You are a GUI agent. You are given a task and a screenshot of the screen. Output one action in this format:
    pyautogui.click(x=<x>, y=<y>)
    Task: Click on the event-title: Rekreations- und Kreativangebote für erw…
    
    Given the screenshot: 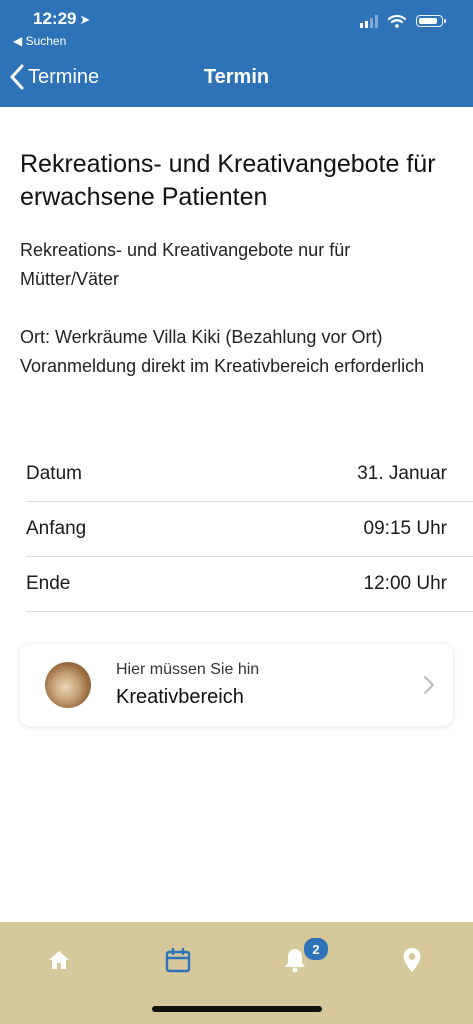 What is the action you would take?
    pyautogui.click(x=228, y=180)
    